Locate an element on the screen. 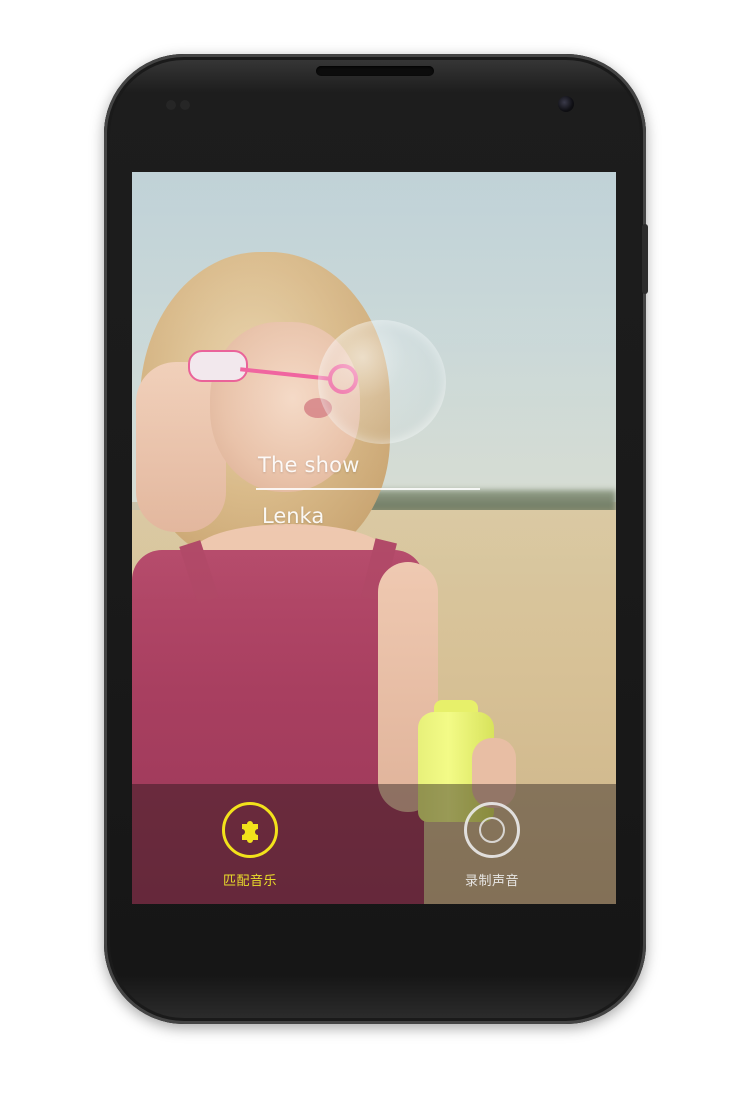 The image size is (755, 1099). earpiece-speaker is located at coordinates (375, 71).